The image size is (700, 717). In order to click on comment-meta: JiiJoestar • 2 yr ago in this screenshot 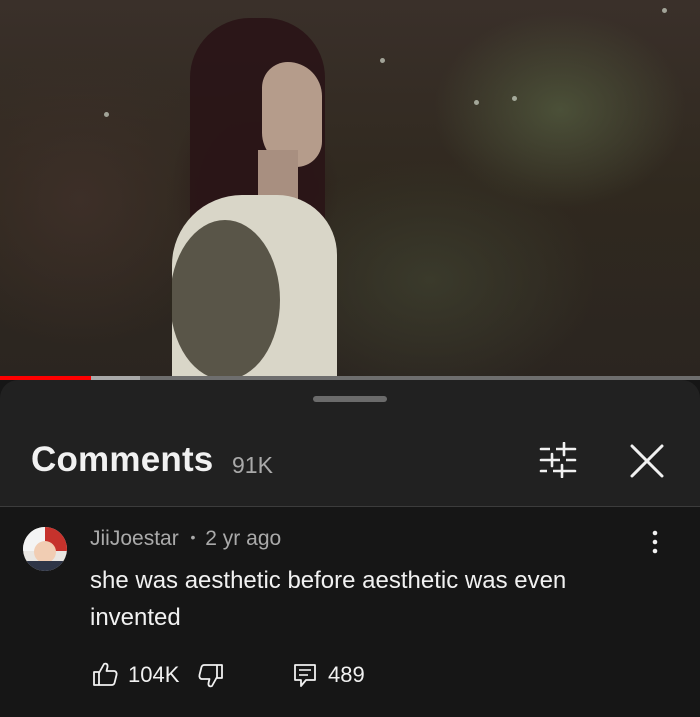, I will do `click(185, 539)`.